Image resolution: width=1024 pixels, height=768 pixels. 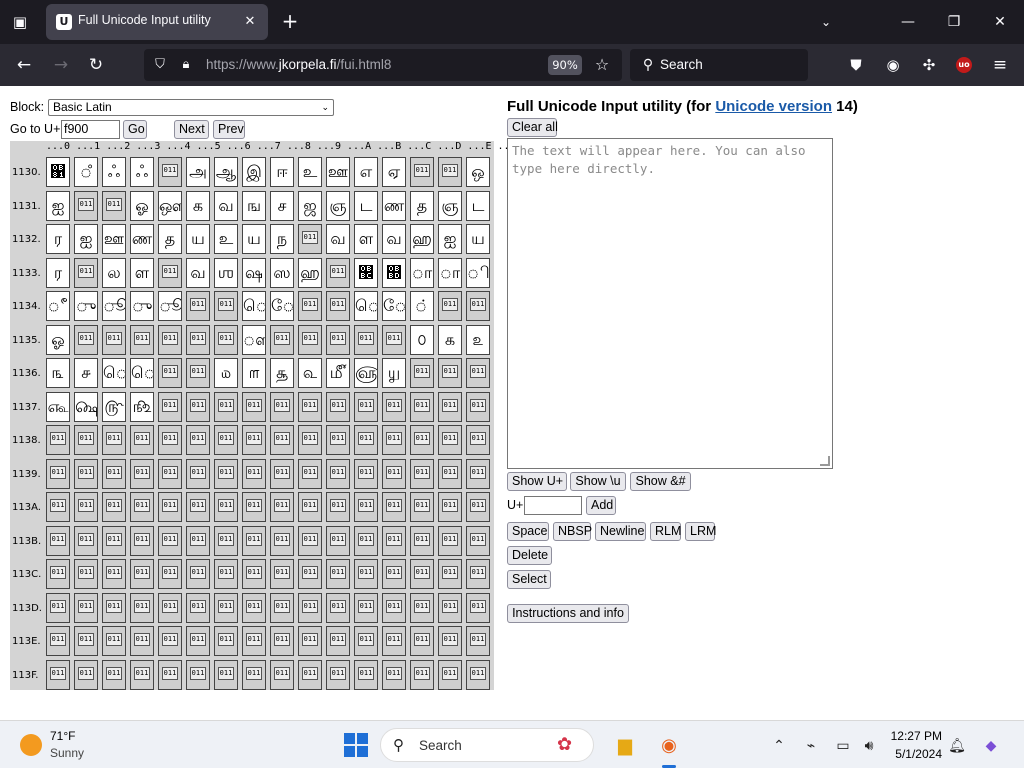 What do you see at coordinates (170, 205) in the screenshot?
I see `char-cell: ஔ` at bounding box center [170, 205].